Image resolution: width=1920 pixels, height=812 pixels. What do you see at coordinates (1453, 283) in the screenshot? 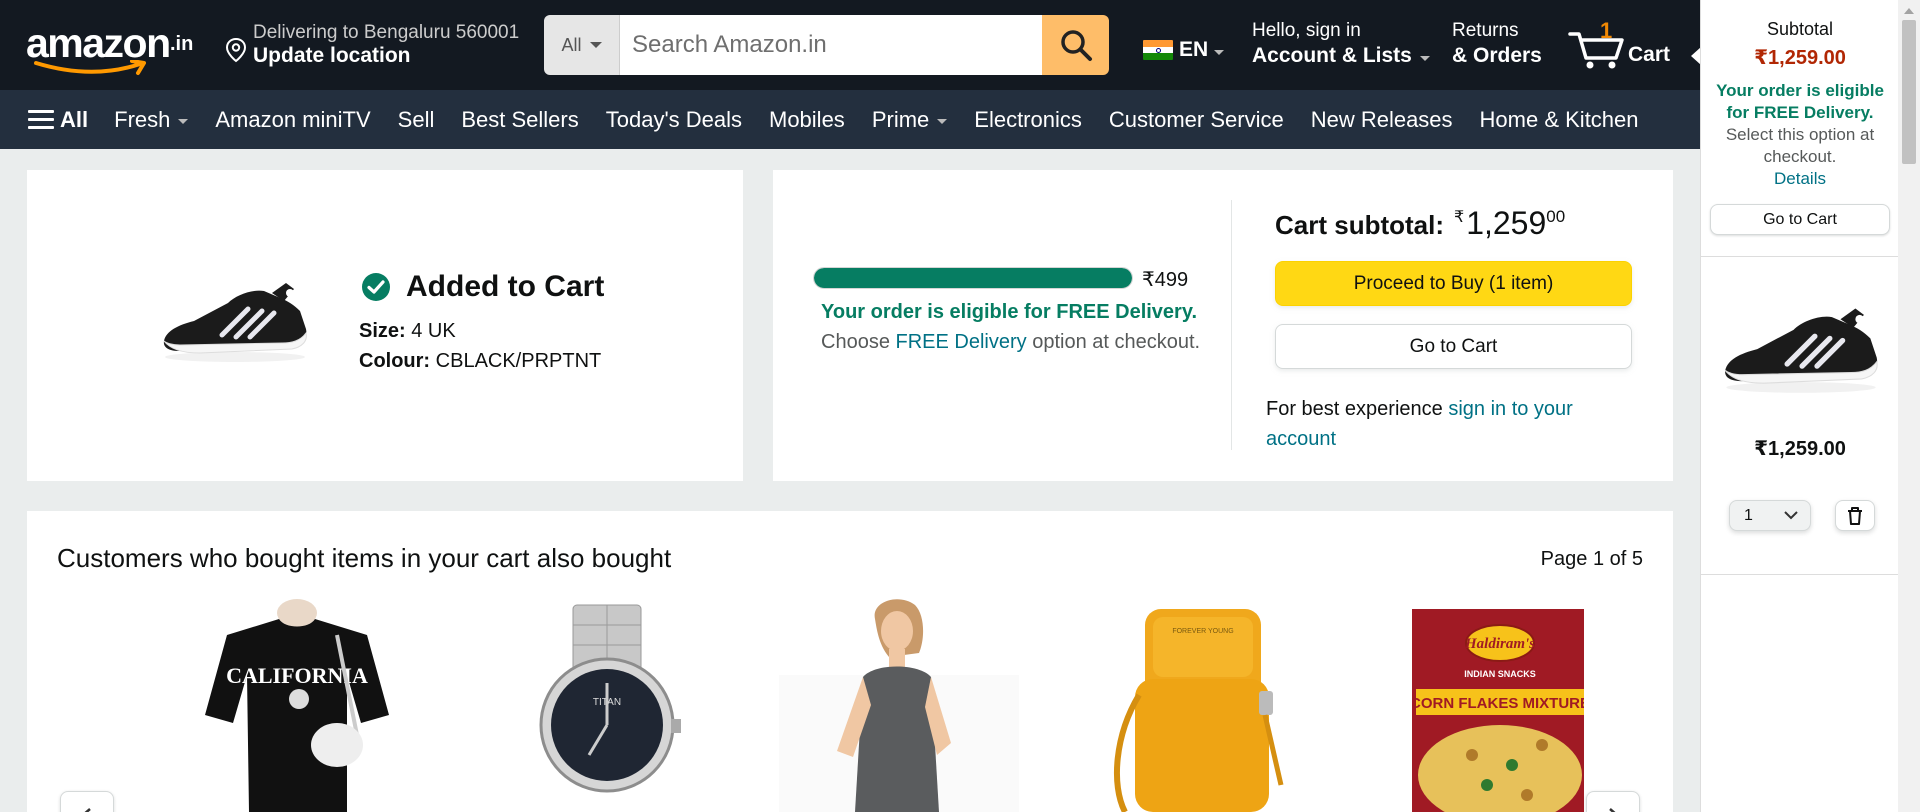
I see `proceed-to-buy-button: Proceed to Buy (1 item)` at bounding box center [1453, 283].